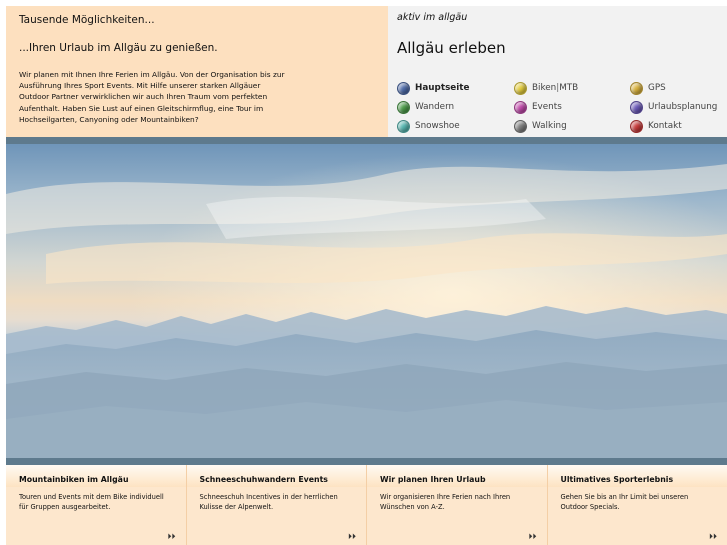  I want to click on nav-item-kontakt: Kontakt, so click(656, 126).